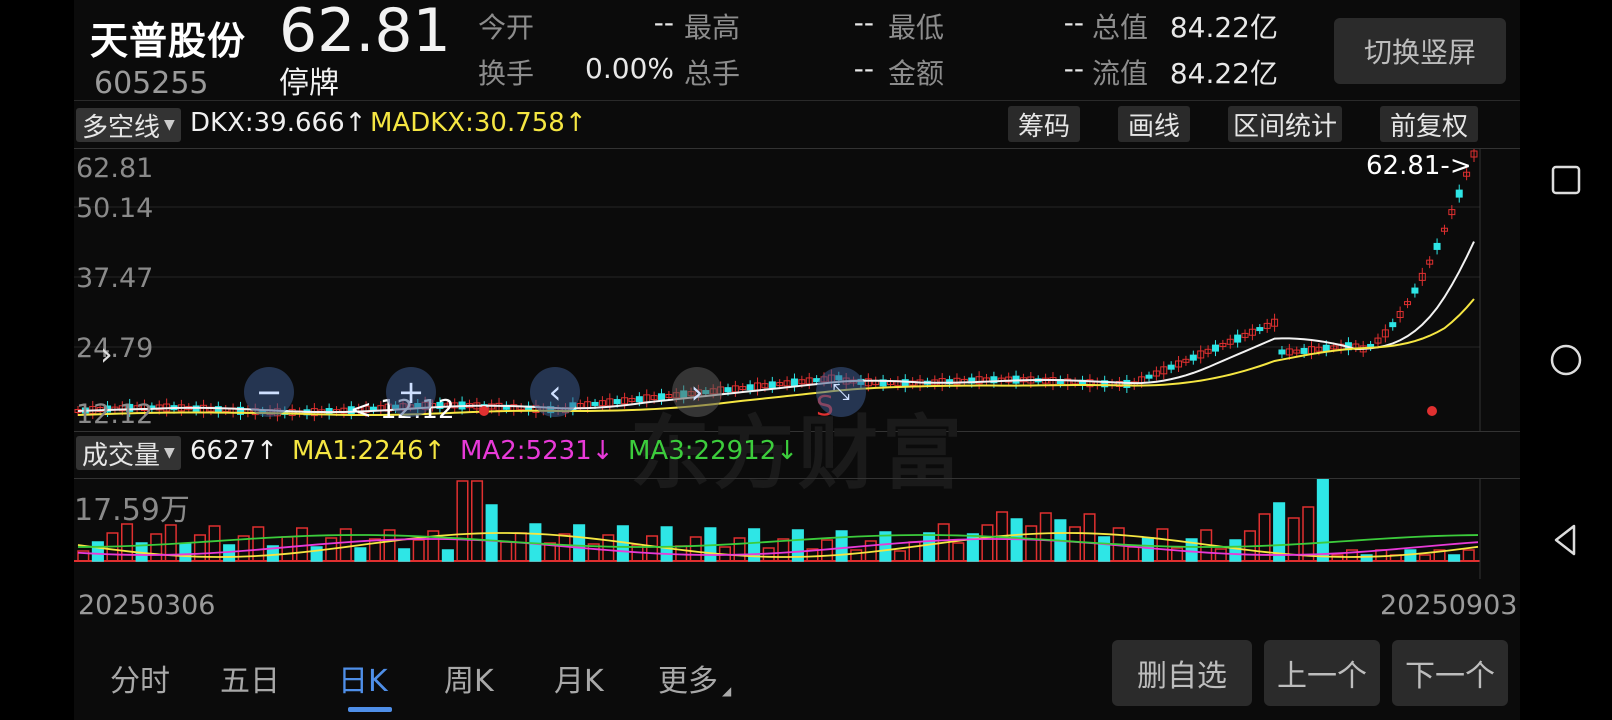 The height and width of the screenshot is (720, 1612). What do you see at coordinates (132, 510) in the screenshot?
I see `volume-max-label: 17.59万` at bounding box center [132, 510].